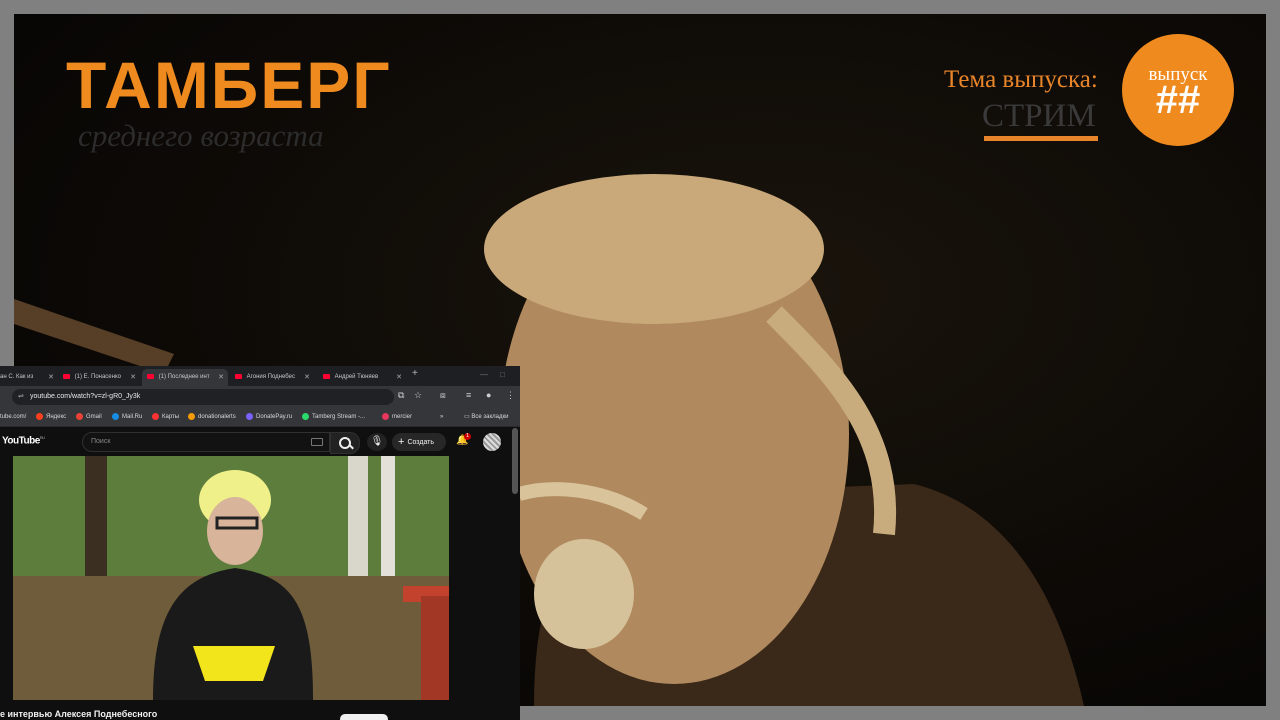 The image size is (1280, 720). I want to click on bookmark-label: DonatePay.ru, so click(274, 417).